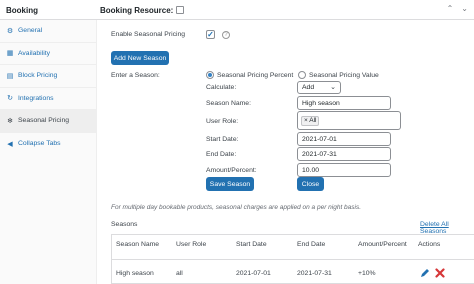 This screenshot has width=474, height=284. I want to click on user-role-tag: × All, so click(310, 120).